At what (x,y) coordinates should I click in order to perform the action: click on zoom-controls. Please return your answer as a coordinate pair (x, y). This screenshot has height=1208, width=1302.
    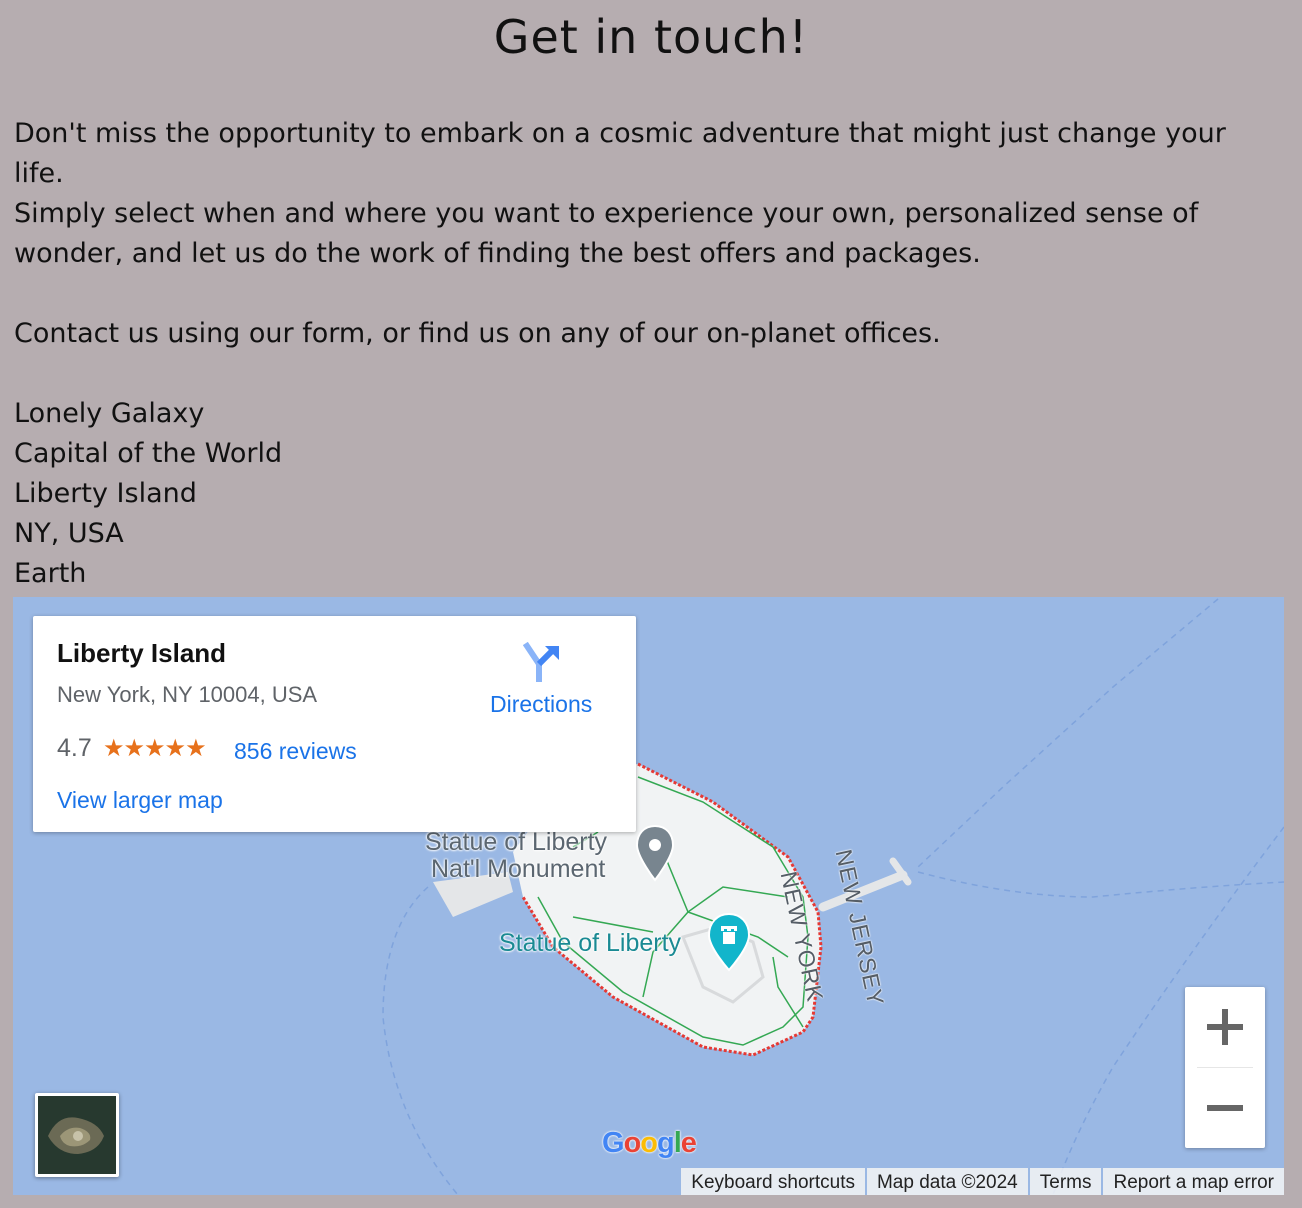
    Looking at the image, I should click on (1225, 1067).